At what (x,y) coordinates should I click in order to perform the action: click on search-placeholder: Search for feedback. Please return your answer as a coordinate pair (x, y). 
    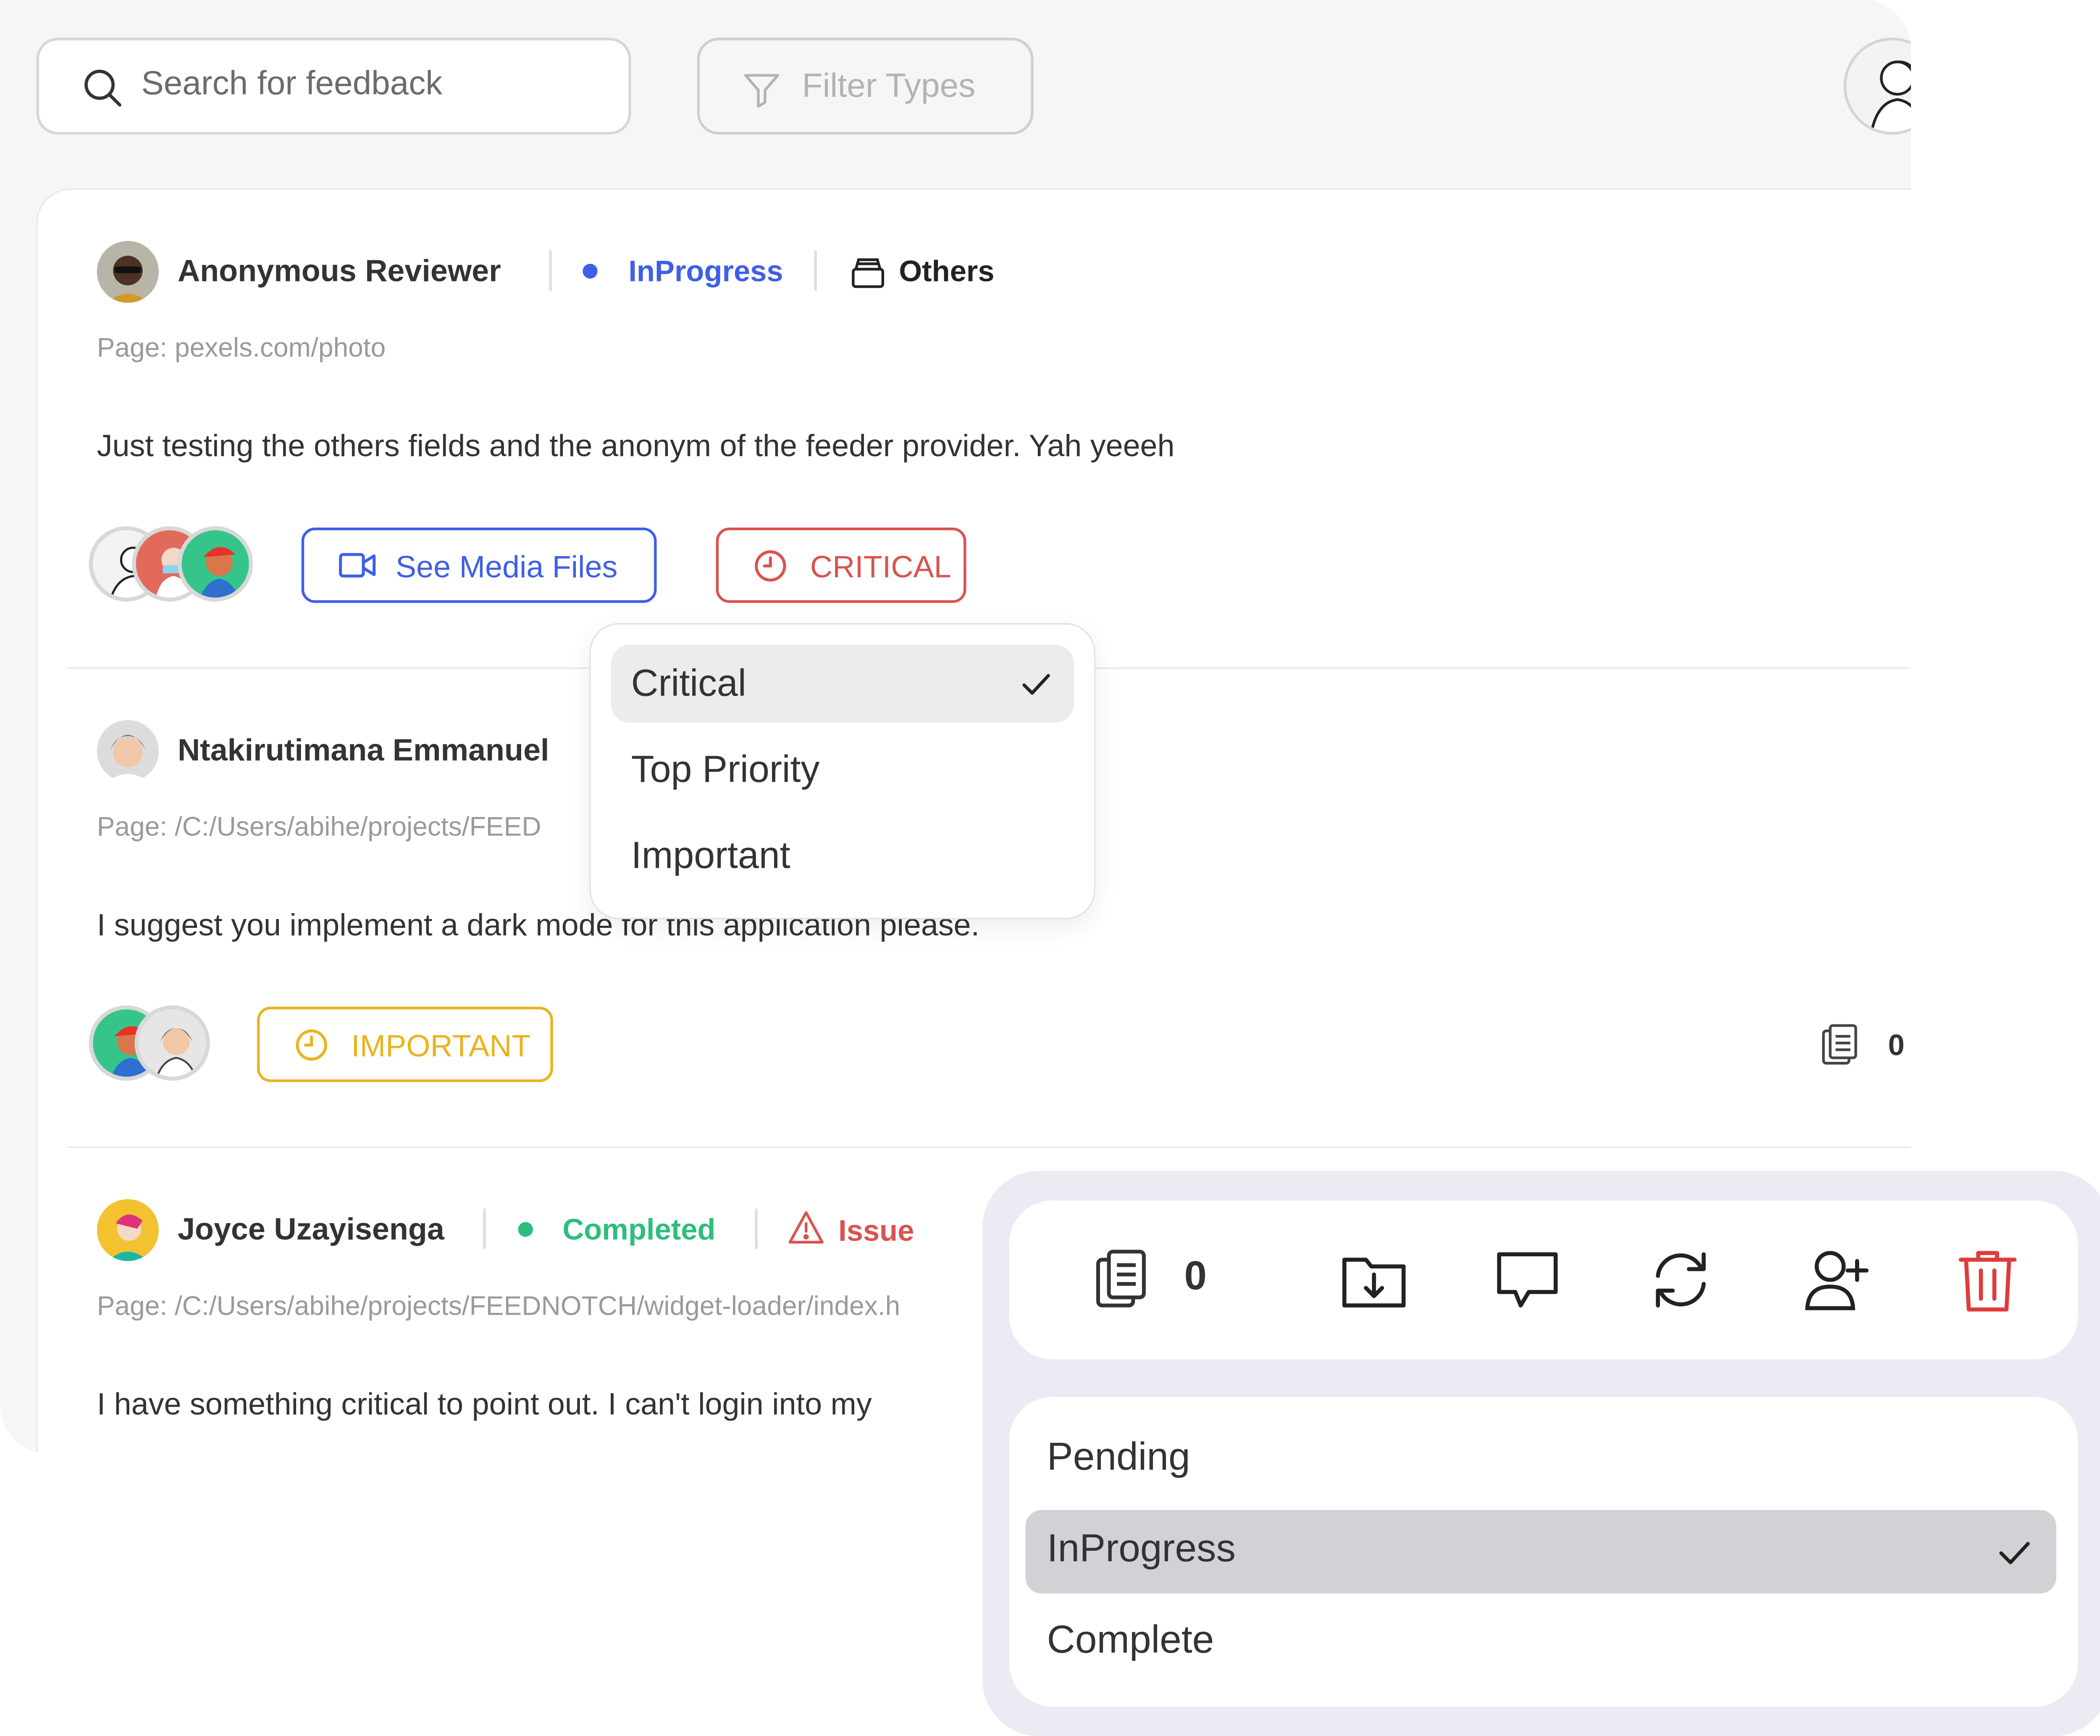
    Looking at the image, I should click on (292, 83).